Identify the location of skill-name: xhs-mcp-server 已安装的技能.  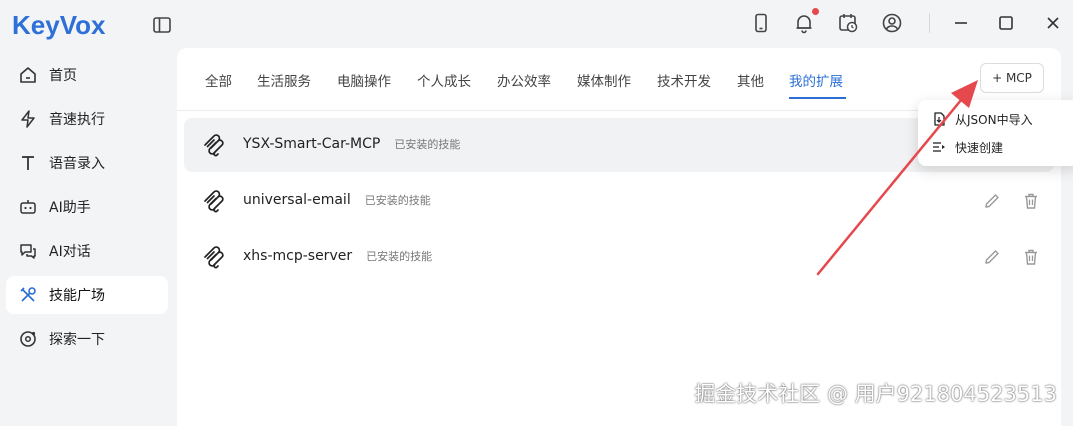
(337, 256).